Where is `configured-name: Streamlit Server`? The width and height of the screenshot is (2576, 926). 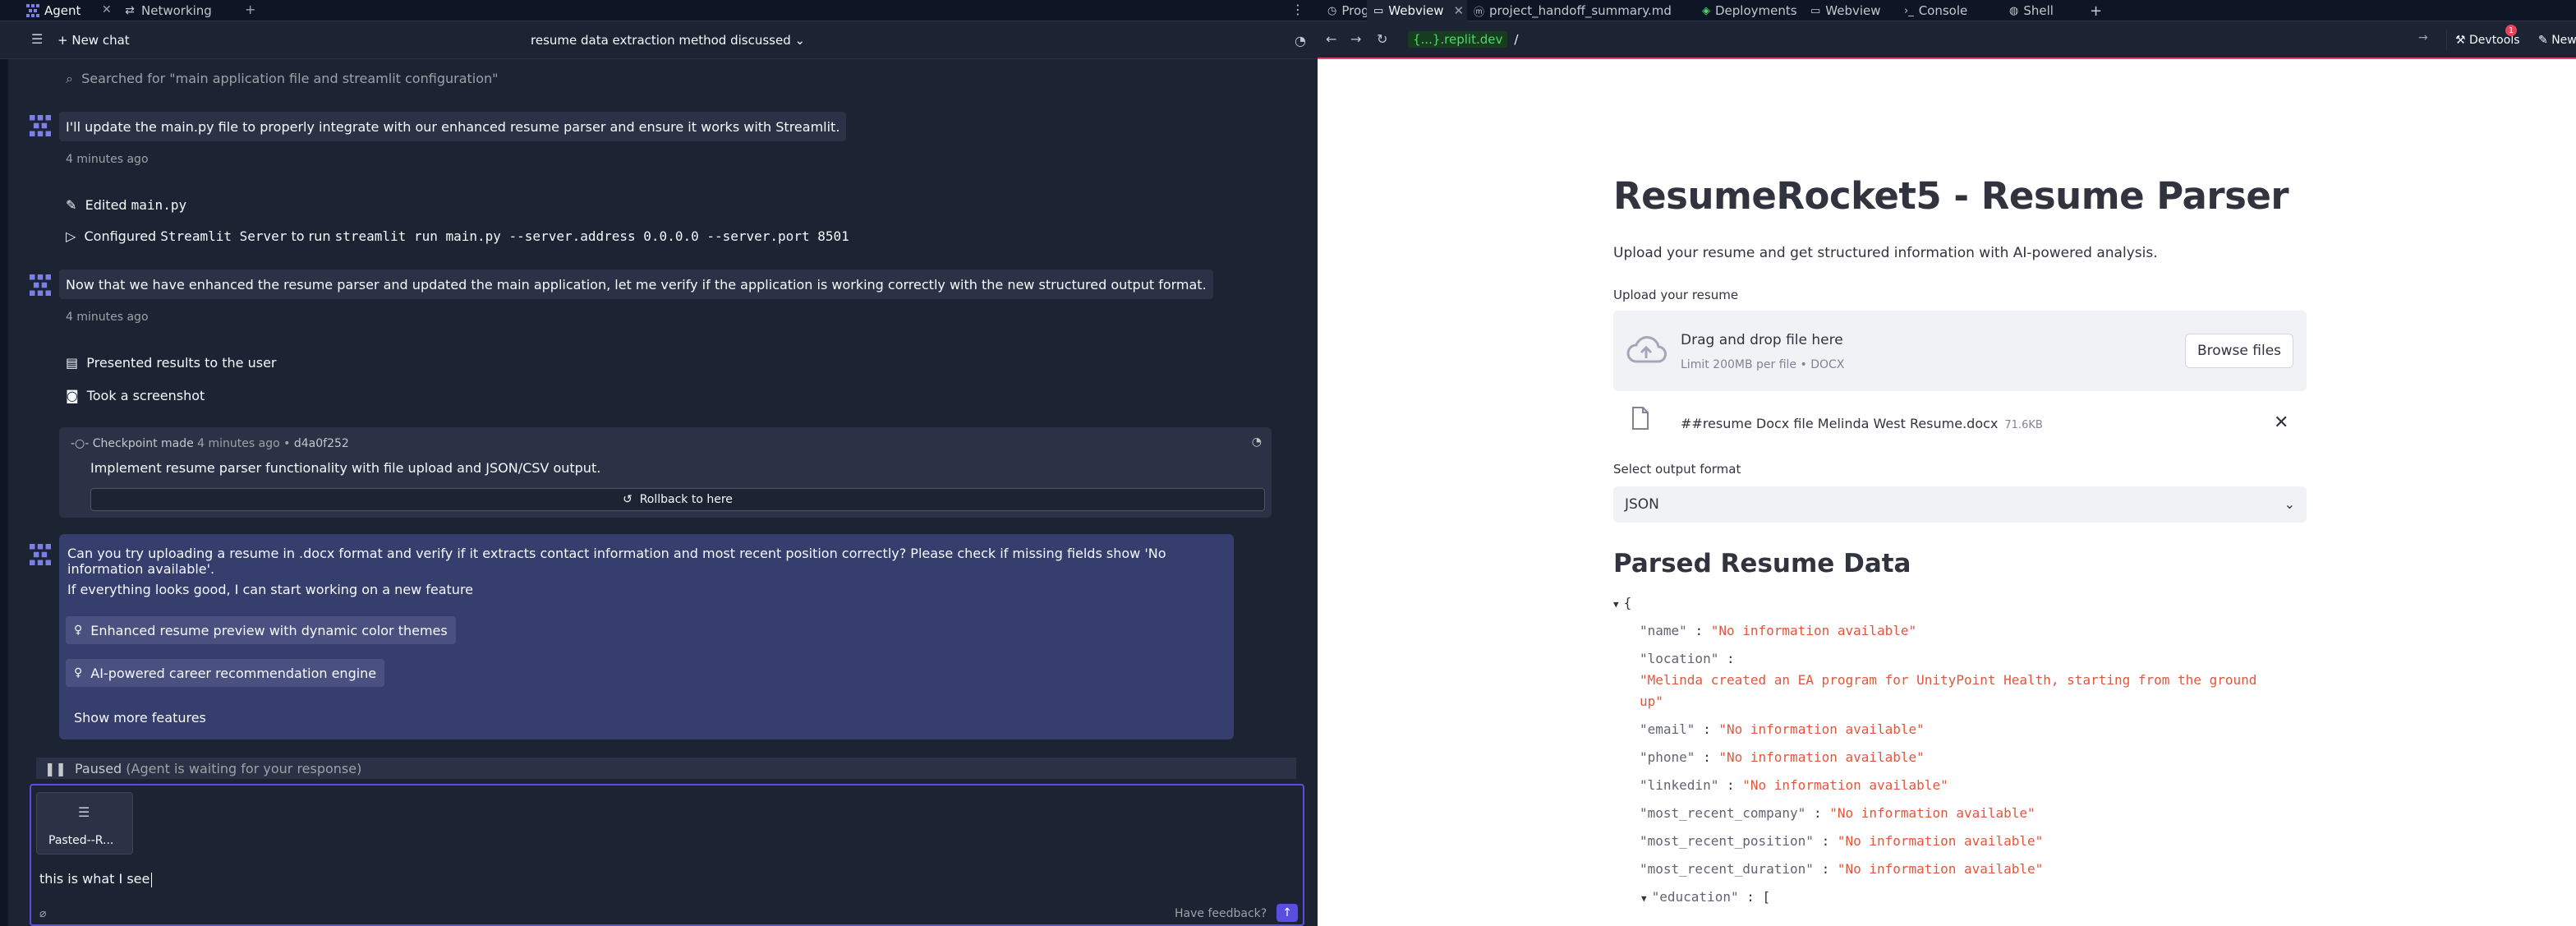 configured-name: Streamlit Server is located at coordinates (224, 236).